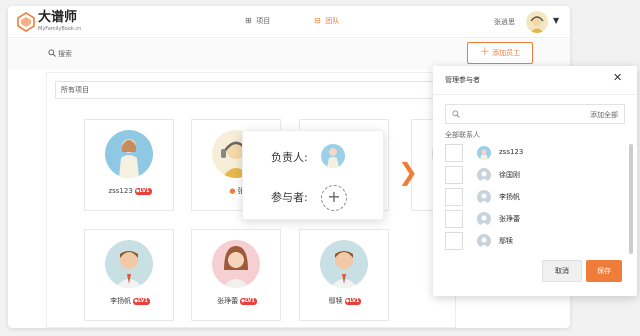 Image resolution: width=640 pixels, height=336 pixels. I want to click on add-all-link: 添加全部, so click(604, 115).